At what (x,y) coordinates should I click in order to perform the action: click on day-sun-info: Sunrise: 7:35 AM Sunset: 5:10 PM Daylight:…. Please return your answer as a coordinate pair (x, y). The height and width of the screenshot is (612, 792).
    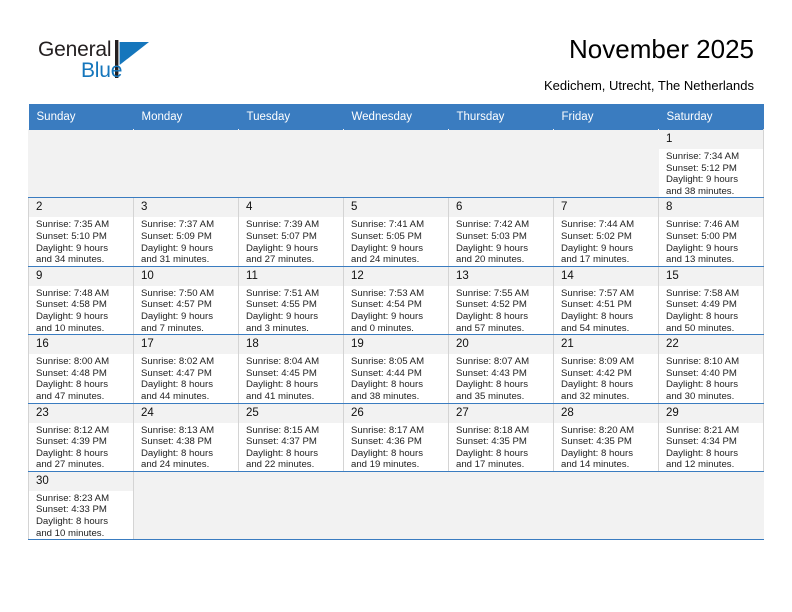
    Looking at the image, I should click on (81, 241).